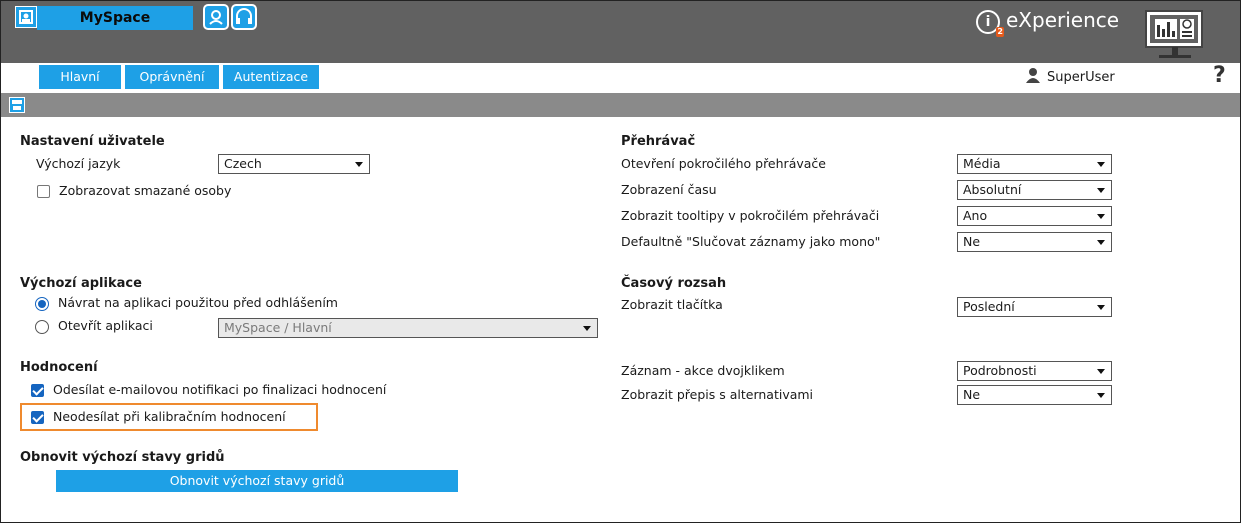 Image resolution: width=1241 pixels, height=523 pixels. Describe the element at coordinates (80, 77) in the screenshot. I see `tab-hlavni: Hlavní` at that location.